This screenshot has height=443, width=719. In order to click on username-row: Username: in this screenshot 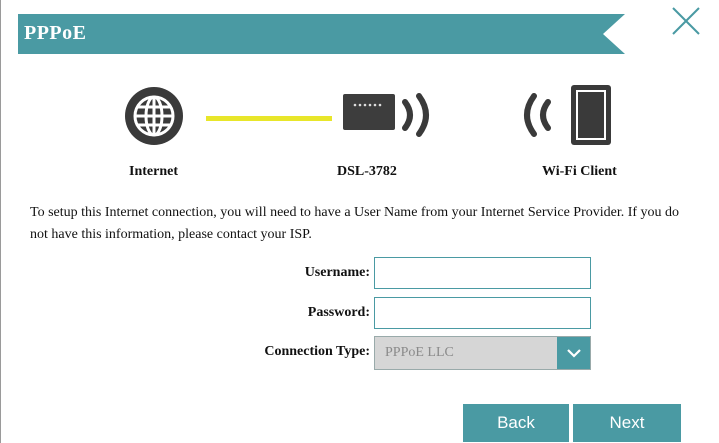, I will do `click(360, 274)`.